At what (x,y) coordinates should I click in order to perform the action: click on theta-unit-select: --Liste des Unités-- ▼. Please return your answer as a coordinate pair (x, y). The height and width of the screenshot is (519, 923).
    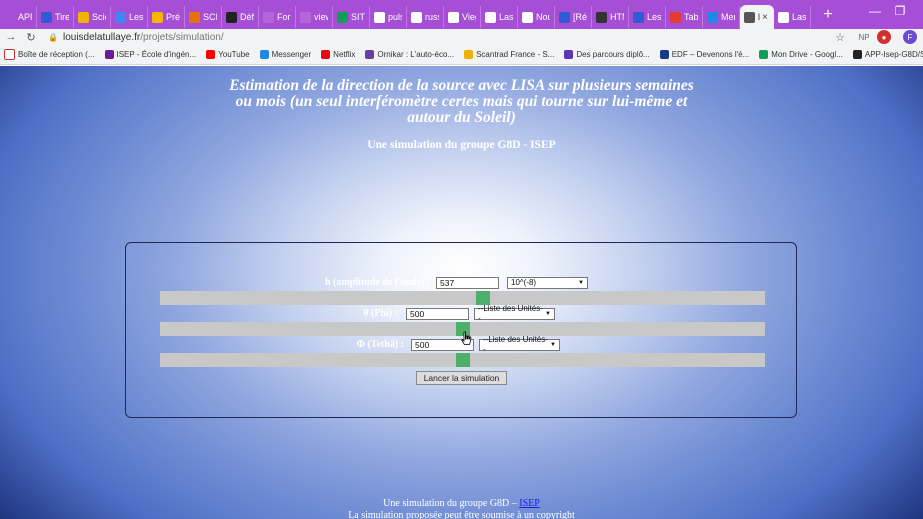
    Looking at the image, I should click on (519, 344).